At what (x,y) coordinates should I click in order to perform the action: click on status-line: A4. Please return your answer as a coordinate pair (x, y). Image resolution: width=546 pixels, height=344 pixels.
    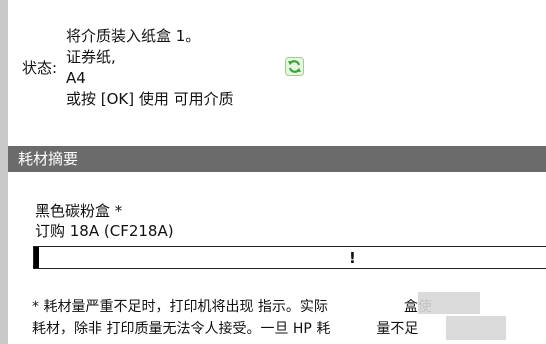
    Looking at the image, I should click on (76, 78).